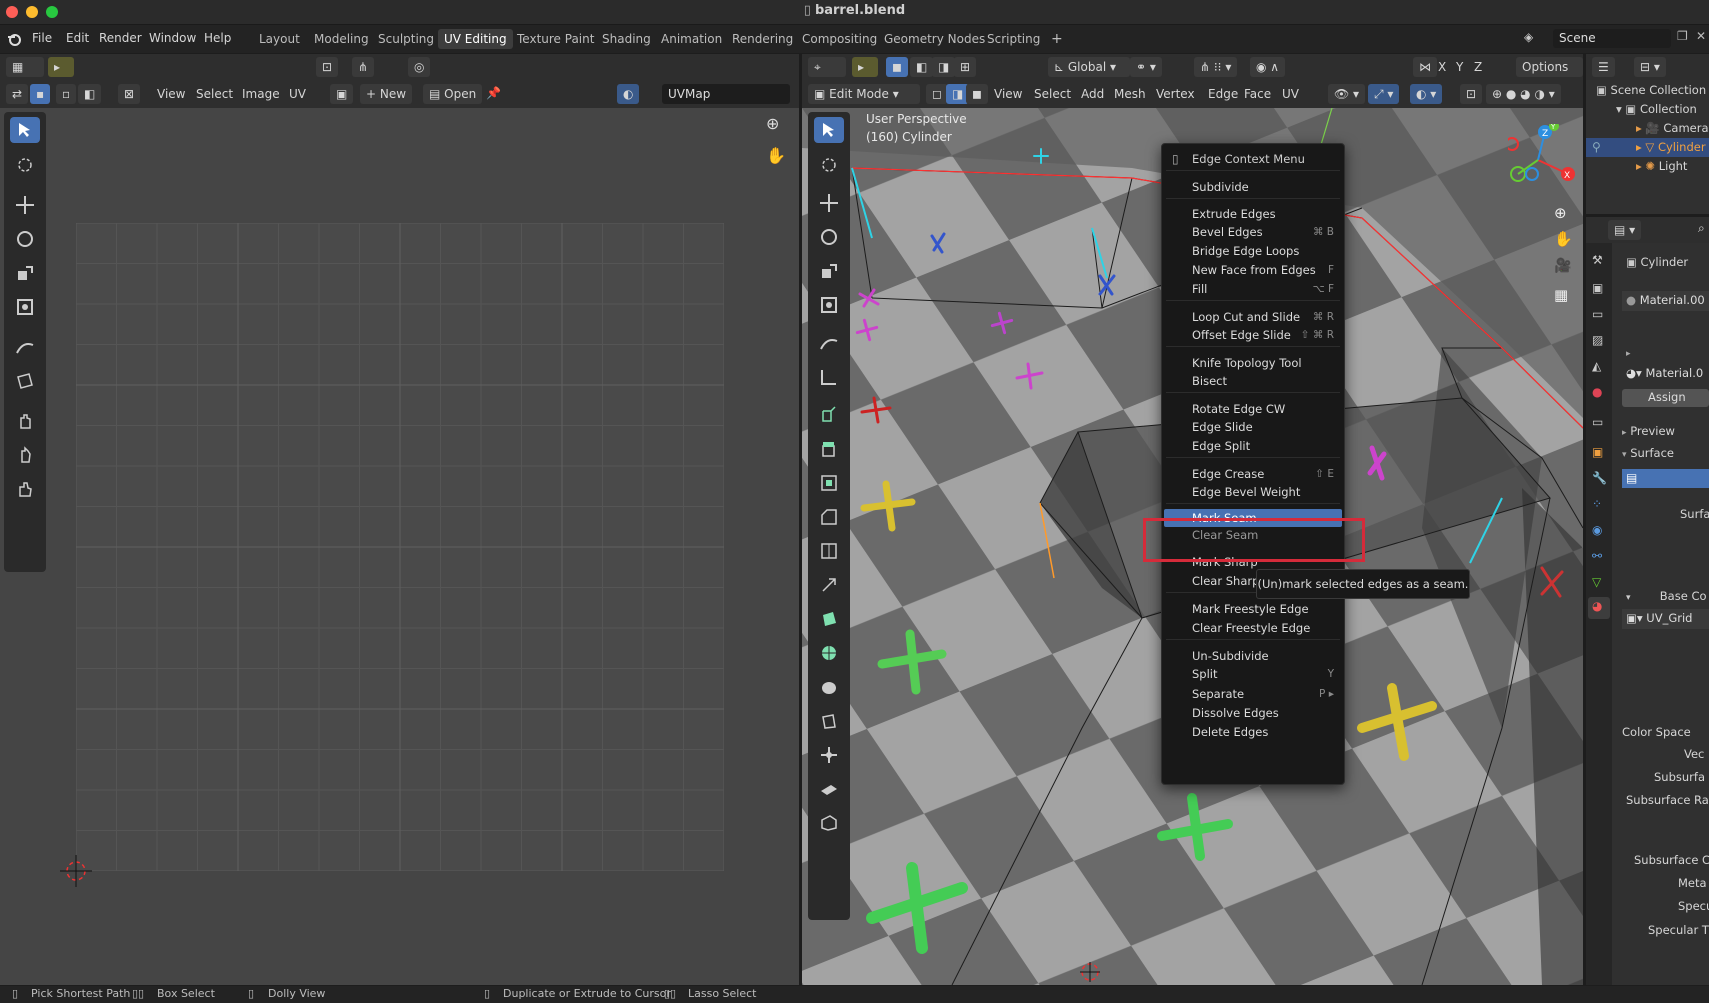 Image resolution: width=1709 pixels, height=1003 pixels. I want to click on editor-type-icon: ▦, so click(25, 67).